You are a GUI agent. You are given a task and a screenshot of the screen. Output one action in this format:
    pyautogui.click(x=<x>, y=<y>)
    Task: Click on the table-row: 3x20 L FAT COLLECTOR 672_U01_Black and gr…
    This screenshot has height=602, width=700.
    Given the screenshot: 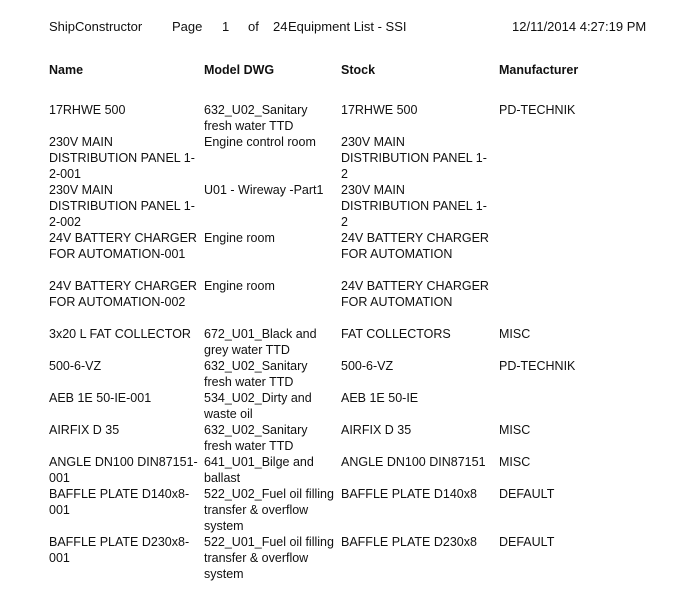 What is the action you would take?
    pyautogui.click(x=350, y=342)
    